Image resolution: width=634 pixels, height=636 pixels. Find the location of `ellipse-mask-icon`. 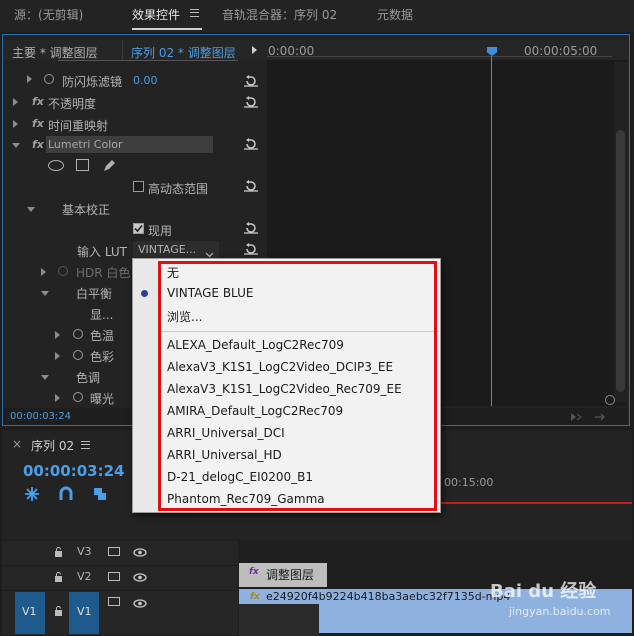

ellipse-mask-icon is located at coordinates (56, 165).